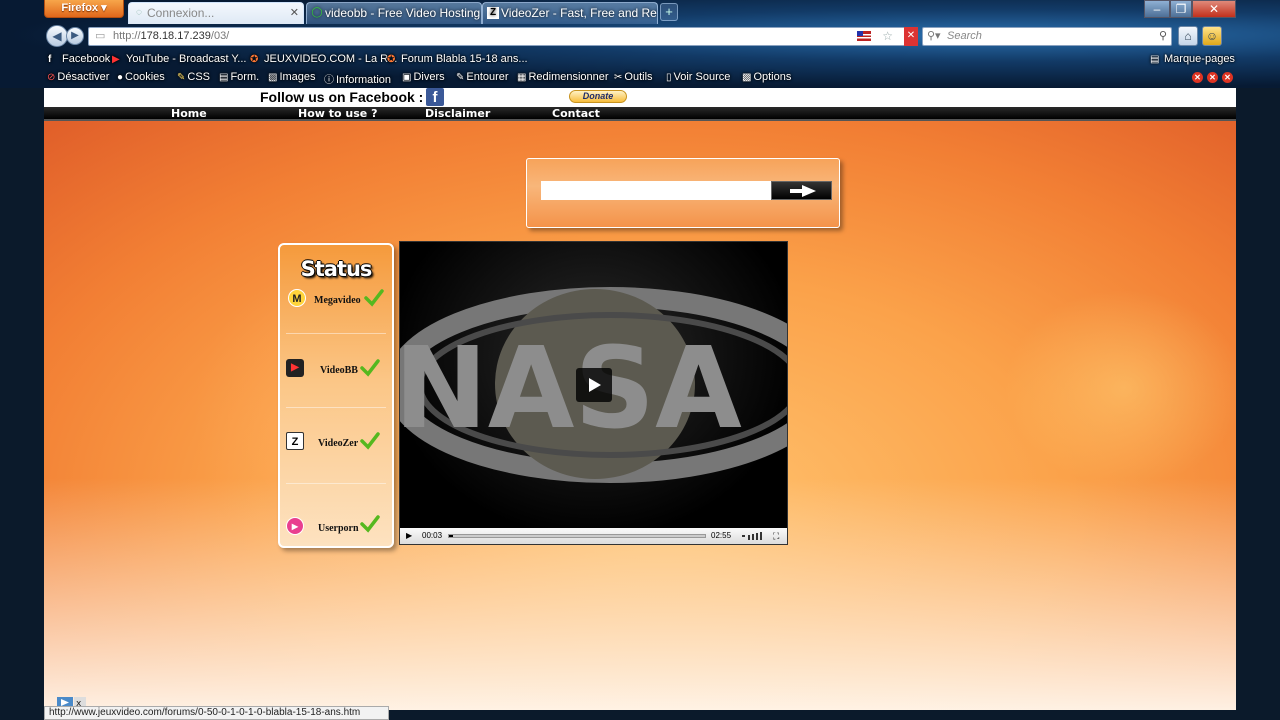 This screenshot has width=1280, height=720. I want to click on firefox-menu-button: Firefox ▾, so click(84, 9).